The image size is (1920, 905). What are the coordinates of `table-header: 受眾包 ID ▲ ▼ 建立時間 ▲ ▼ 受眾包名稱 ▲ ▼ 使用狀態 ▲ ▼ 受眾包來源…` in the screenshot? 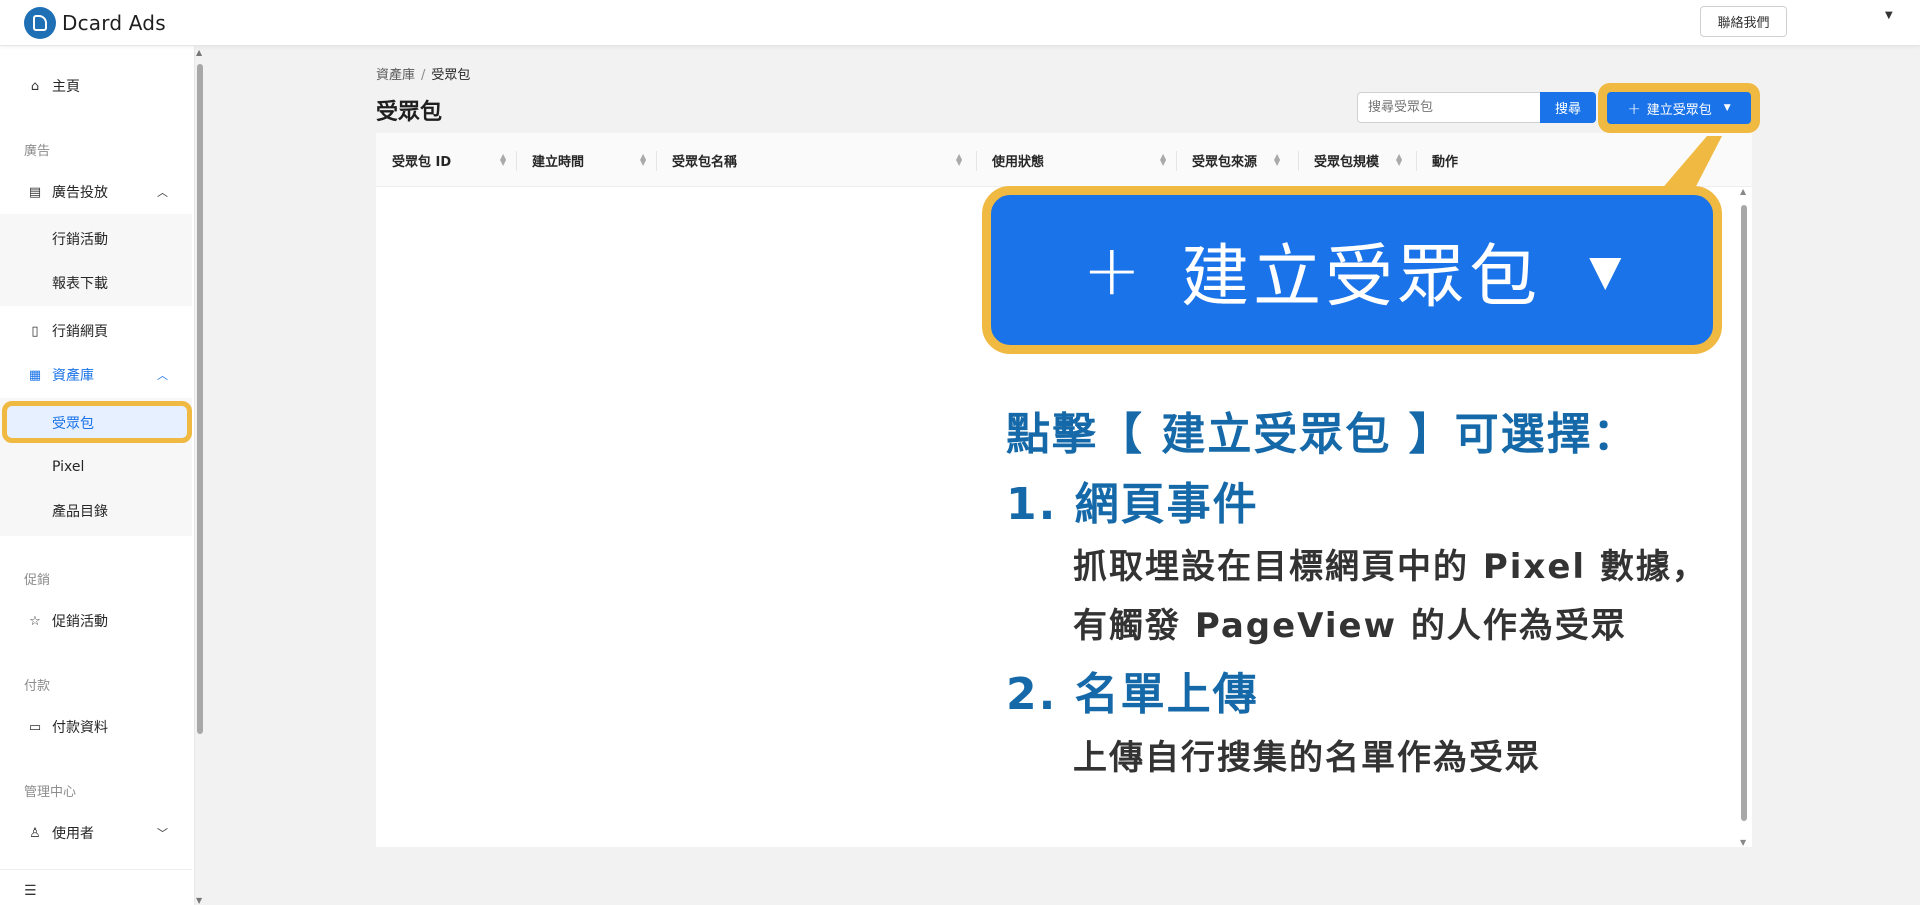 It's located at (1064, 160).